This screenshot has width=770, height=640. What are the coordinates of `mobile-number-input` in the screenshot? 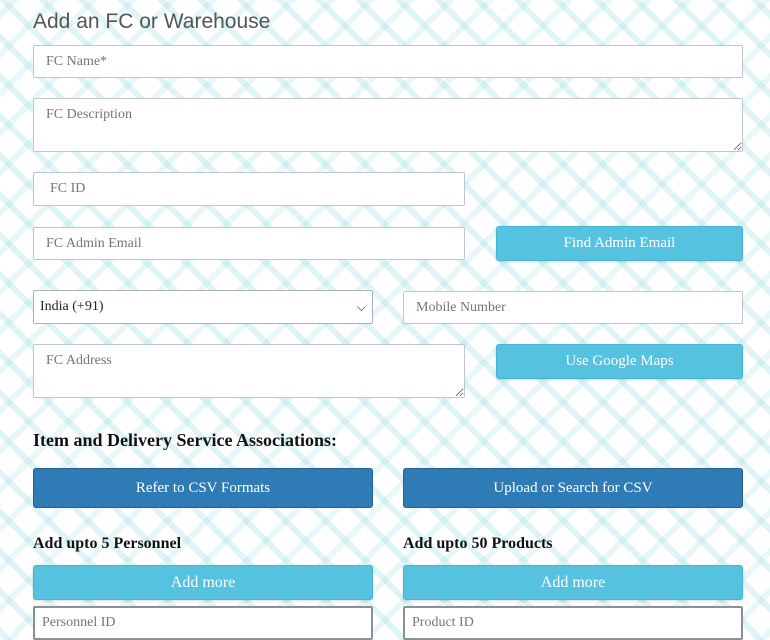 It's located at (573, 307).